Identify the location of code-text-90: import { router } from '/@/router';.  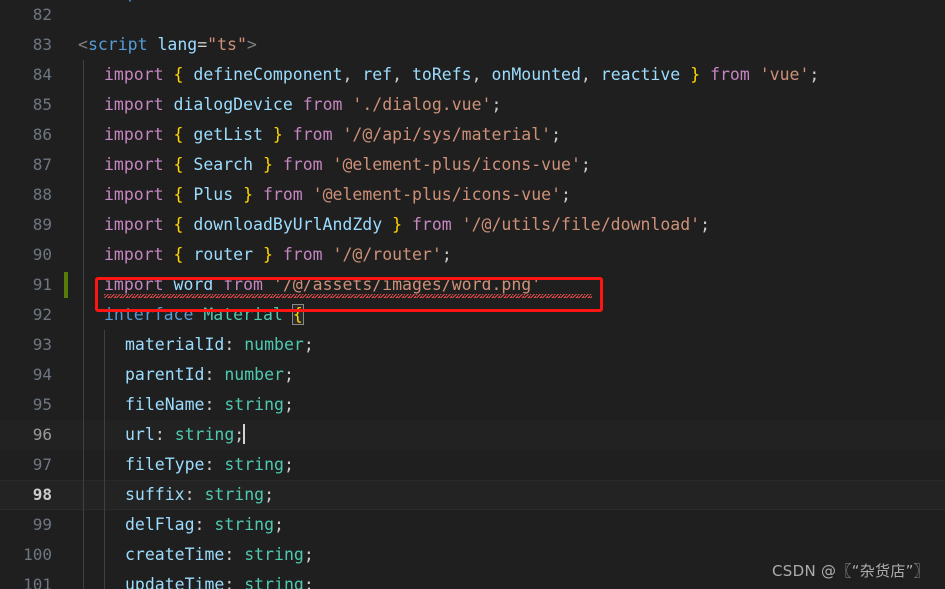
(278, 255).